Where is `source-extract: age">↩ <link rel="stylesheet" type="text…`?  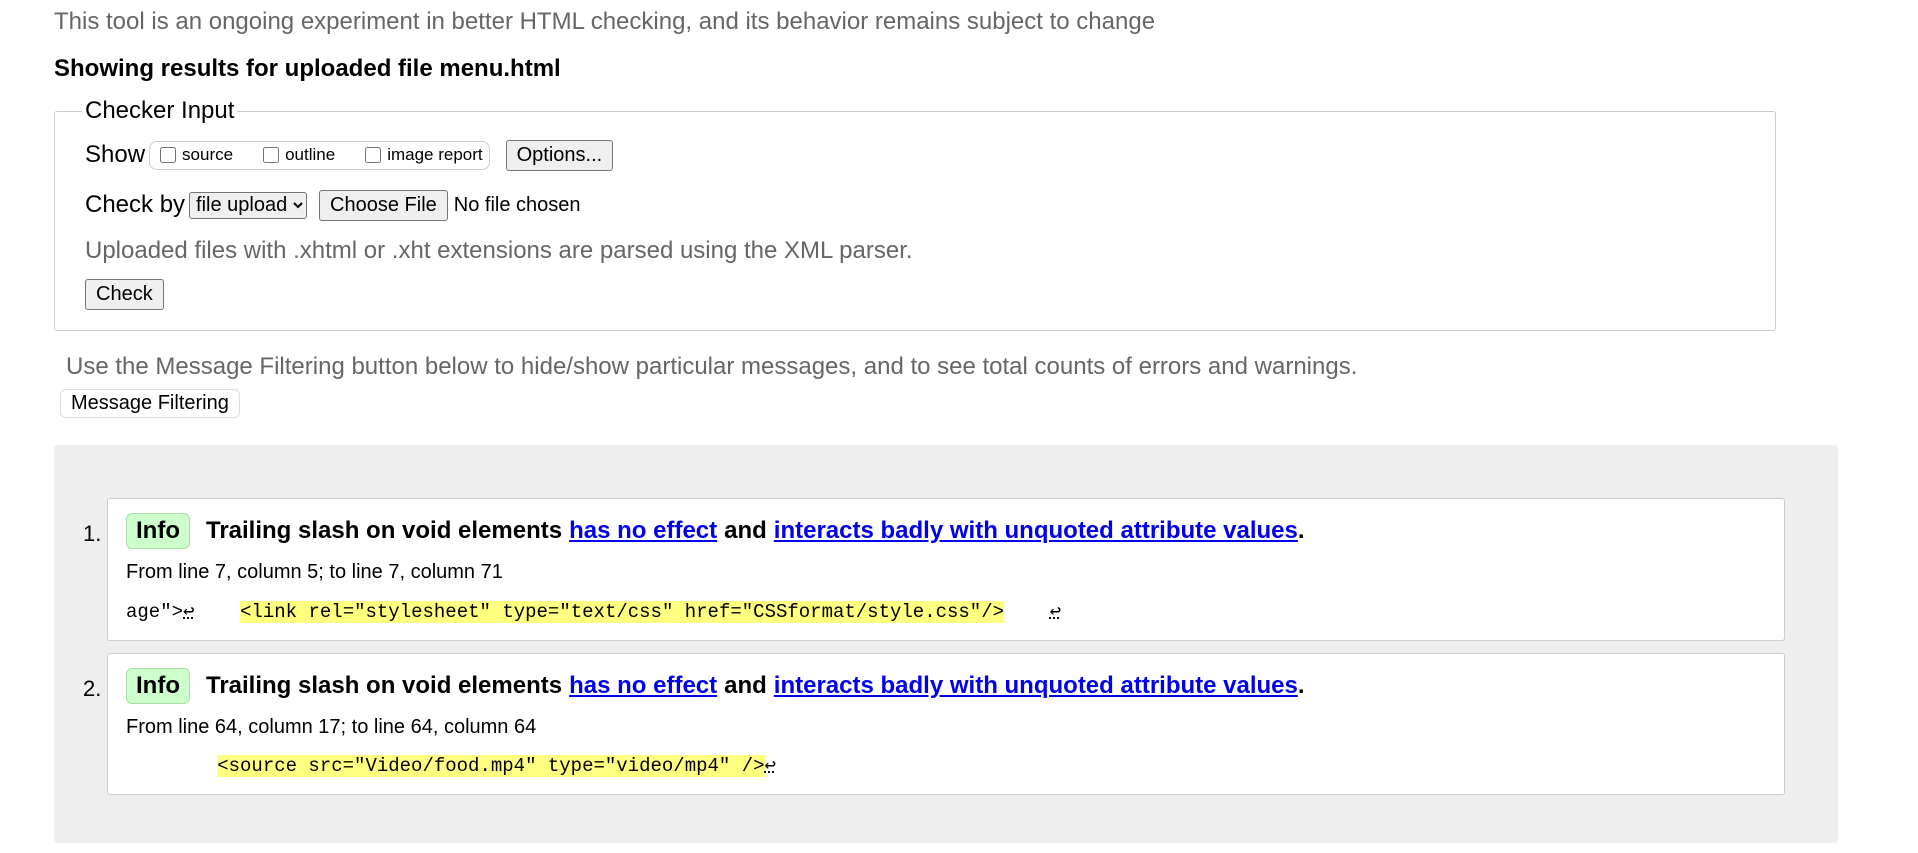
source-extract: age">↩ <link rel="stylesheet" type="text… is located at coordinates (593, 611).